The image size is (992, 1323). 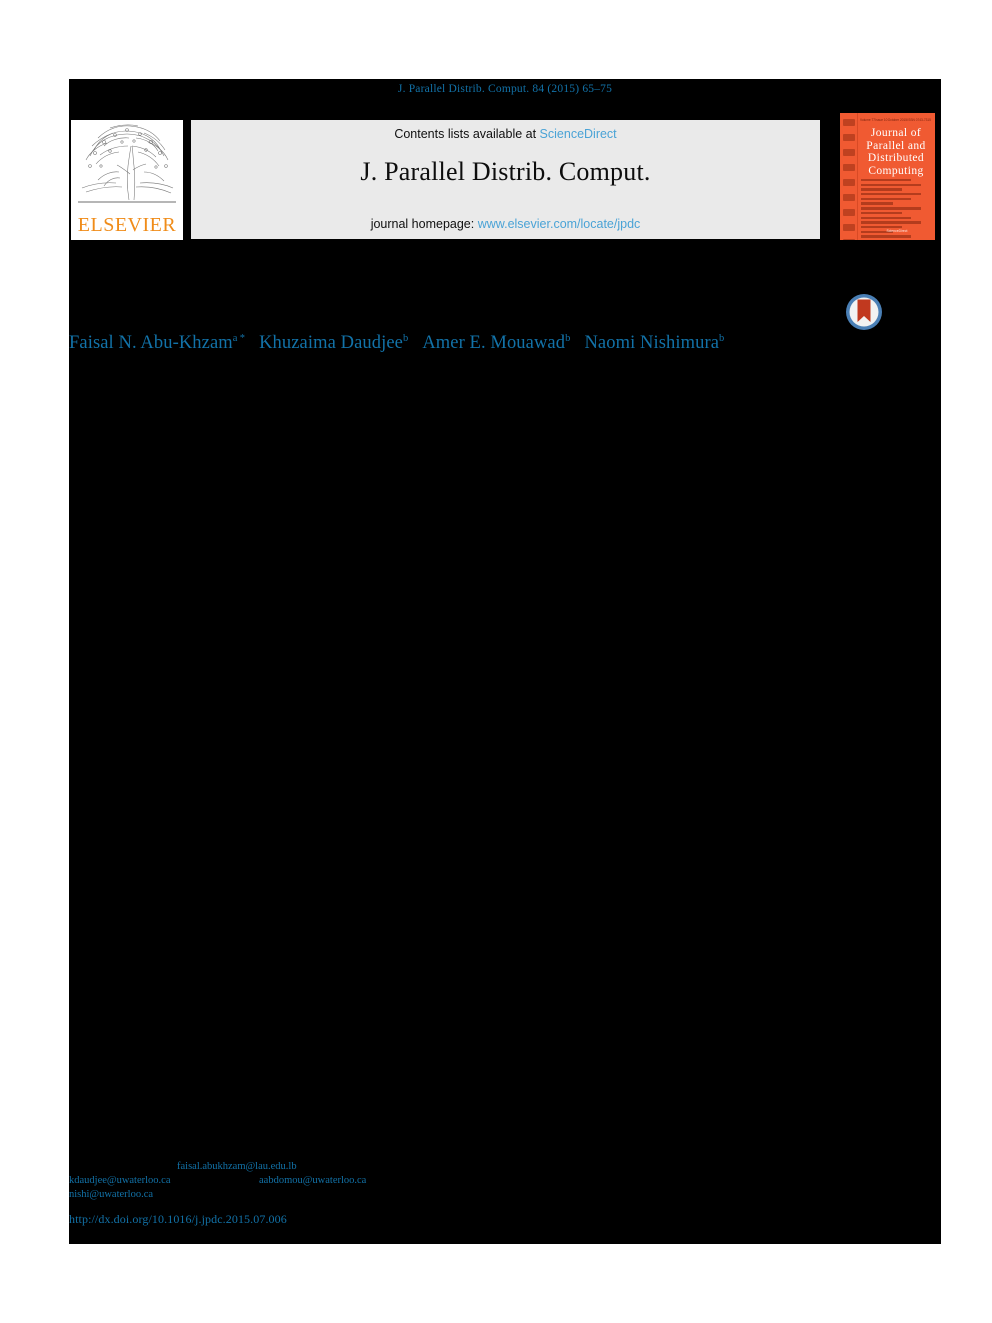 I want to click on elsevier-logo: ELSEVIER, so click(x=127, y=180).